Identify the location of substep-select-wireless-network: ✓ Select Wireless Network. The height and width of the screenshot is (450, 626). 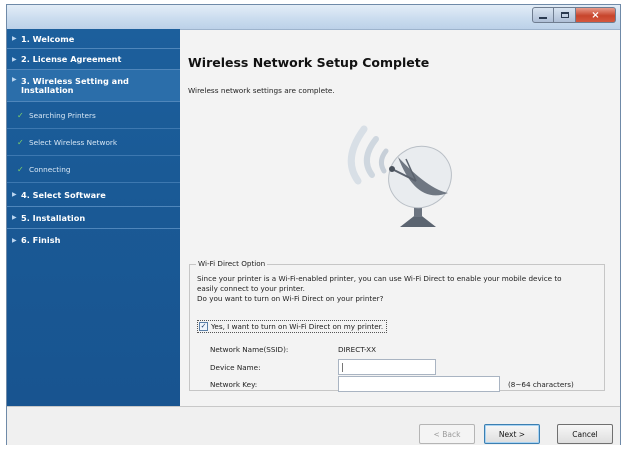
(93, 142).